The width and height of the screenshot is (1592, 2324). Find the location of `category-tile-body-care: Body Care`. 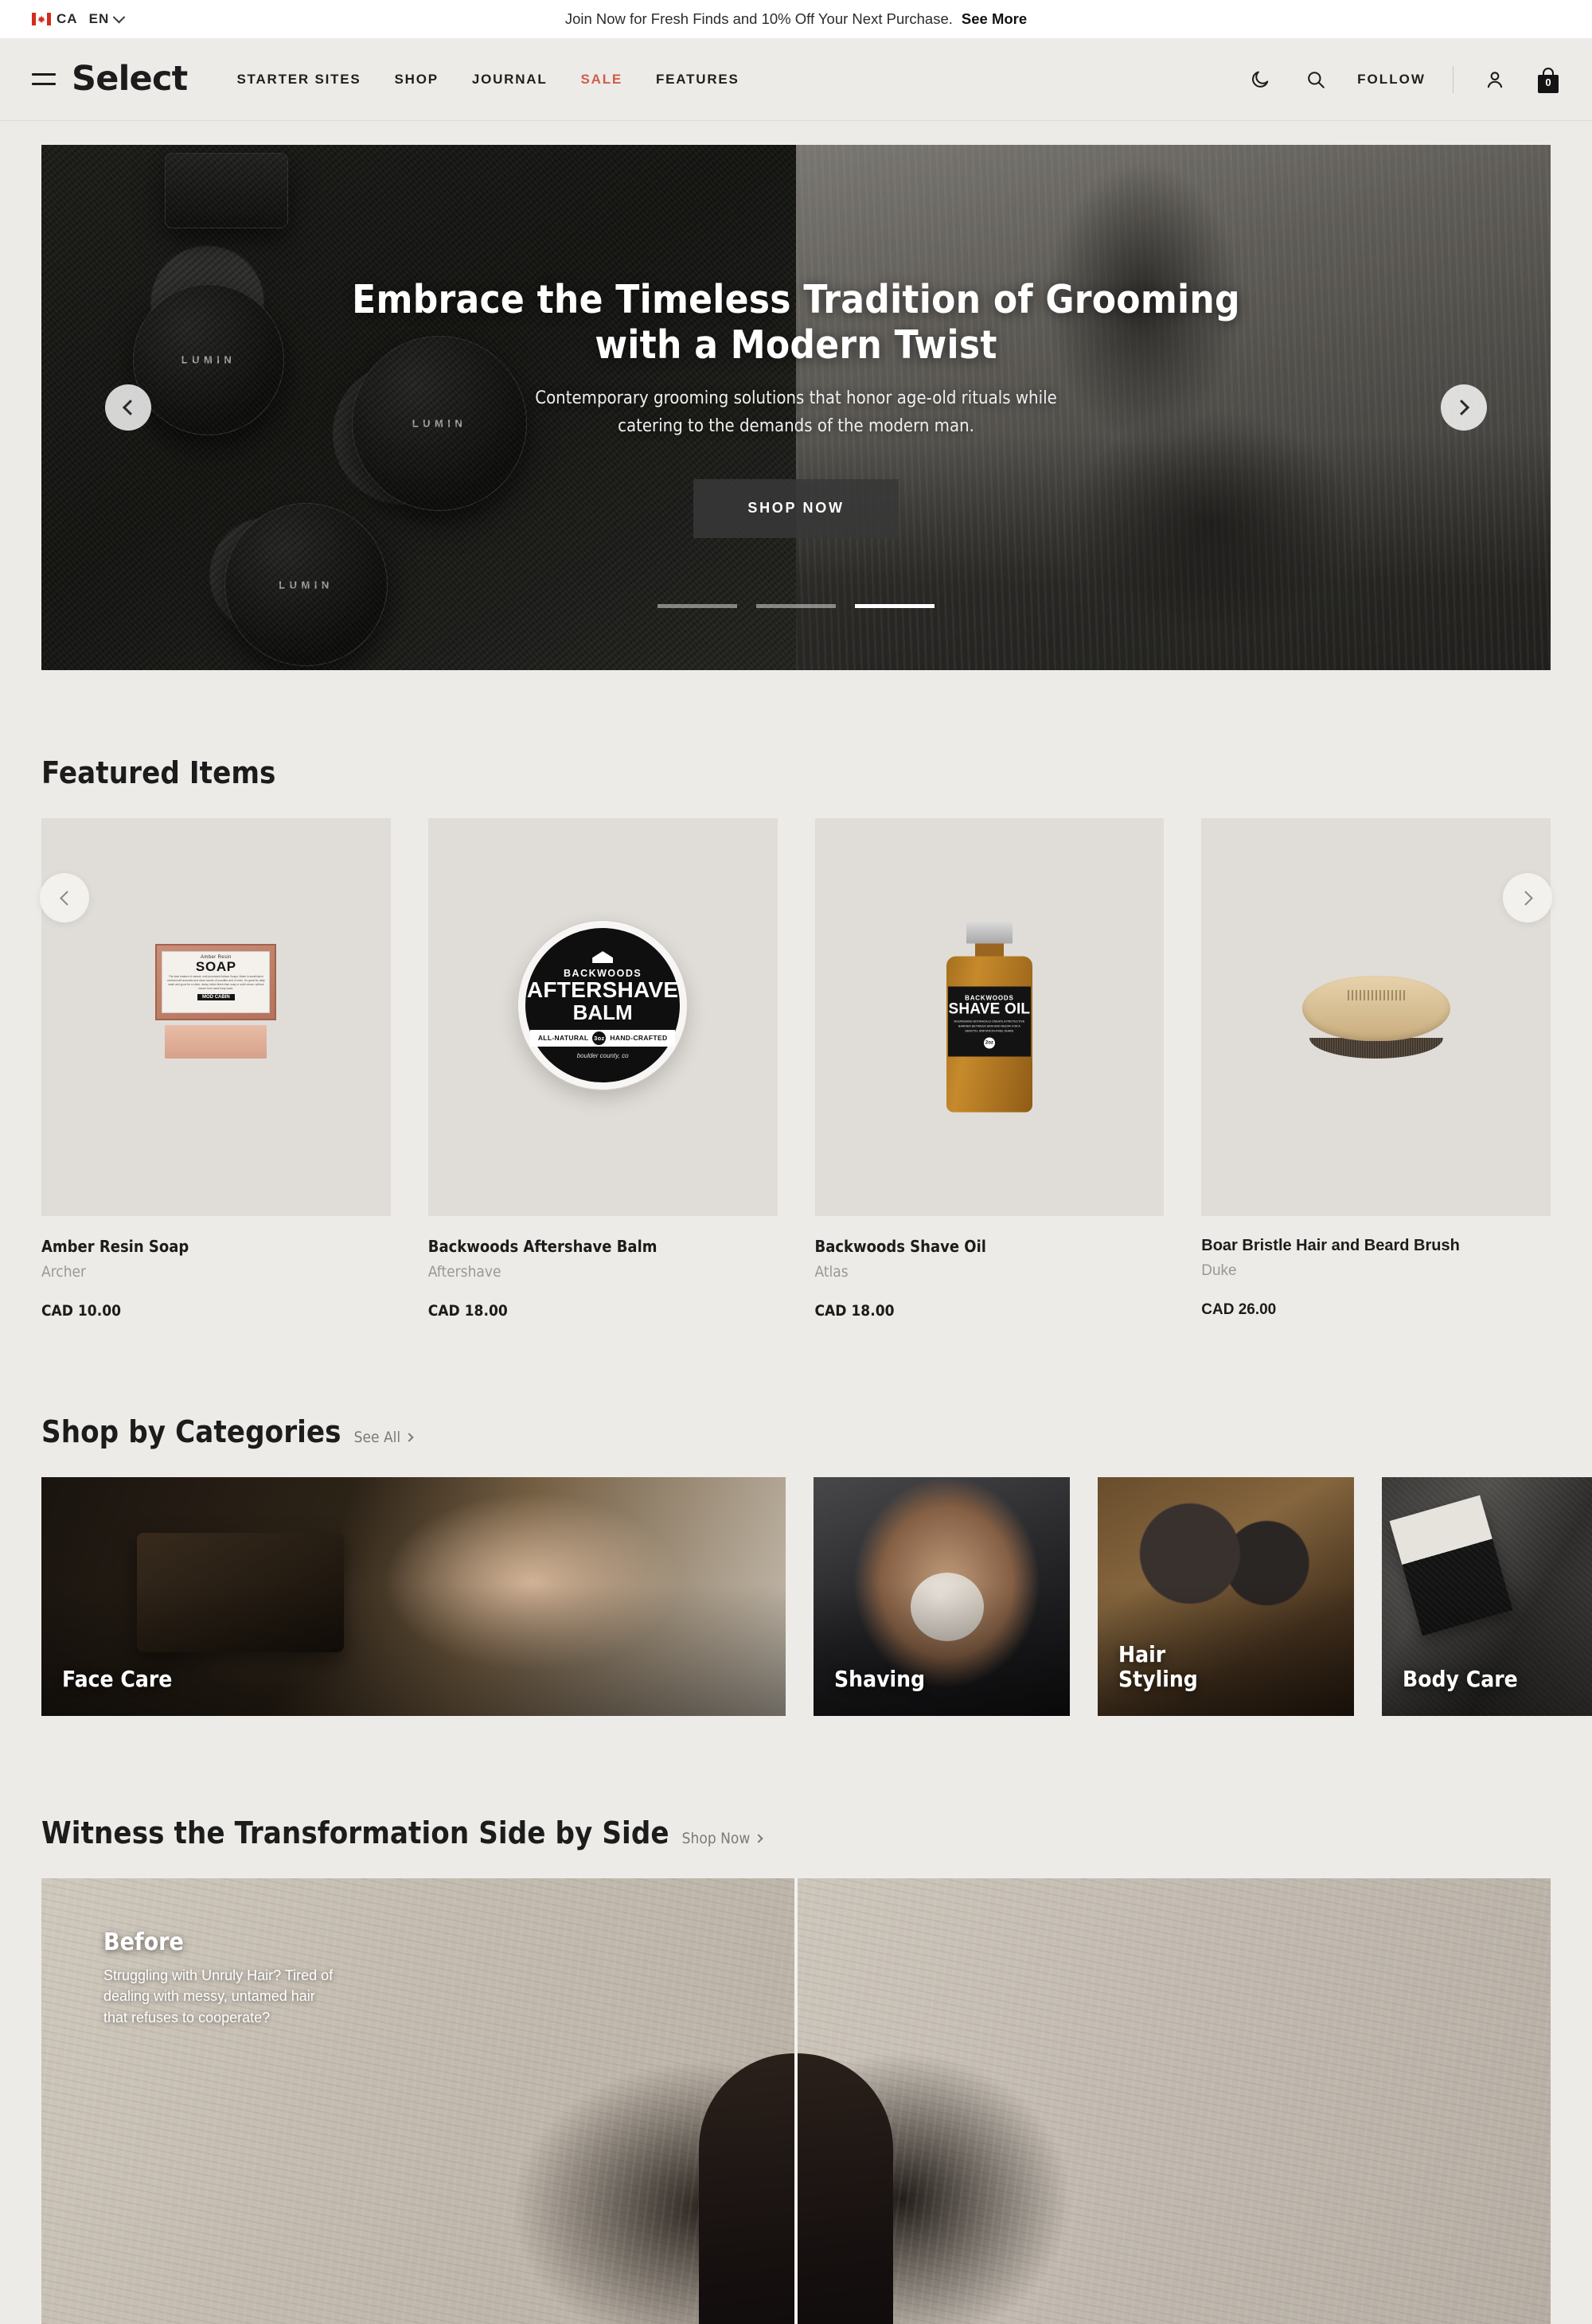

category-tile-body-care: Body Care is located at coordinates (1487, 1596).